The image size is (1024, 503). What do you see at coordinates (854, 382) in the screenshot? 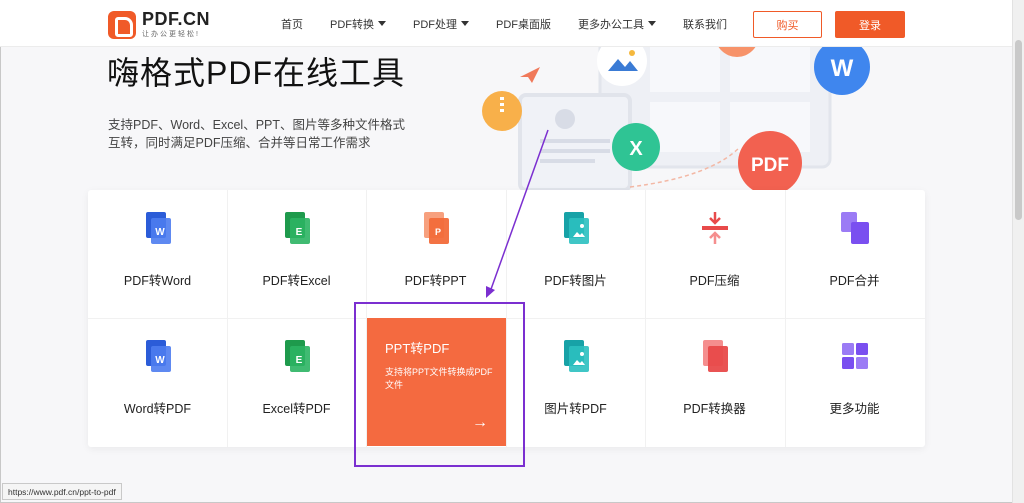
I see `tool-more-functions: 更多功能` at bounding box center [854, 382].